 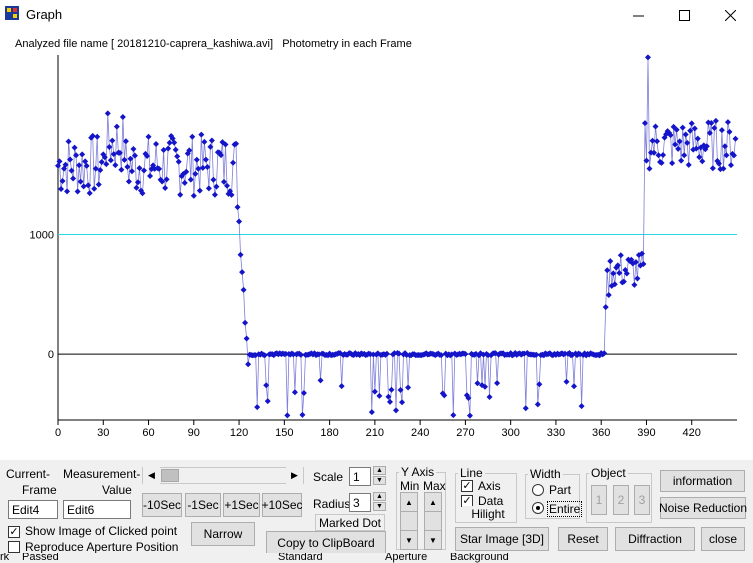 What do you see at coordinates (375, 433) in the screenshot?
I see `x-tick-label-210: 210` at bounding box center [375, 433].